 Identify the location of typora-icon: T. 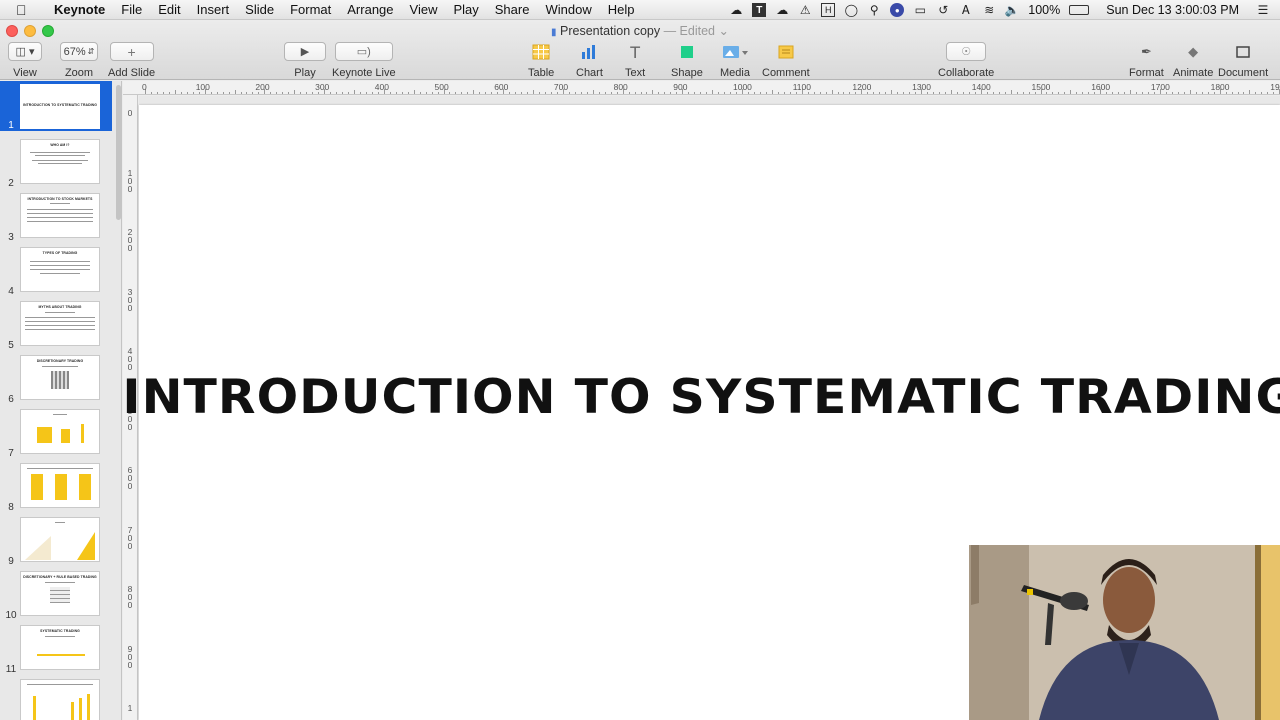
(759, 10).